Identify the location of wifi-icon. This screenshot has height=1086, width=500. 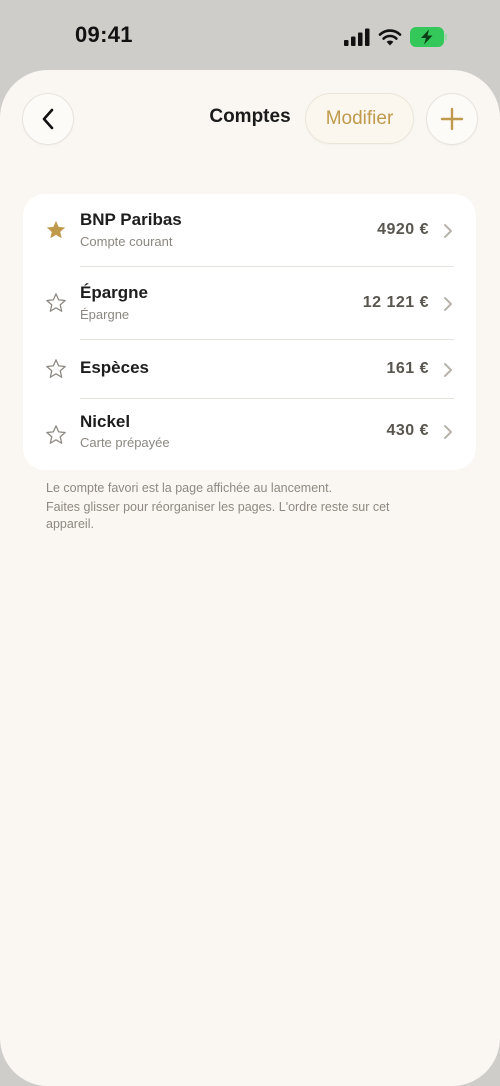
(390, 37).